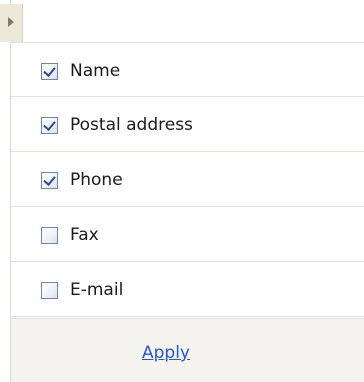 The width and height of the screenshot is (364, 382). Describe the element at coordinates (187, 69) in the screenshot. I see `option-name: Name` at that location.